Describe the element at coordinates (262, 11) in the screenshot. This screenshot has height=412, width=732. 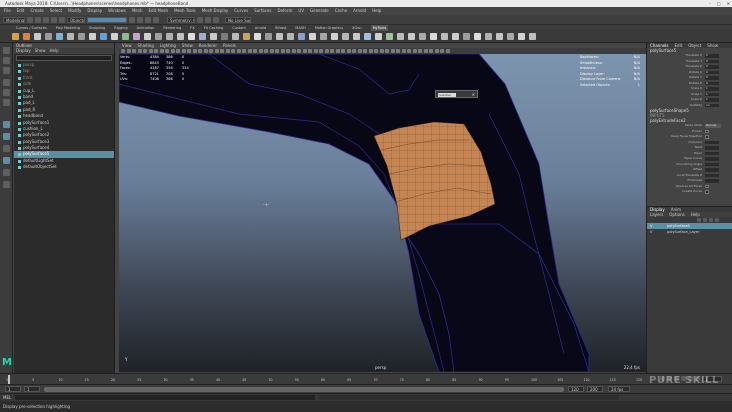
I see `menu-surfaces: Surfaces` at that location.